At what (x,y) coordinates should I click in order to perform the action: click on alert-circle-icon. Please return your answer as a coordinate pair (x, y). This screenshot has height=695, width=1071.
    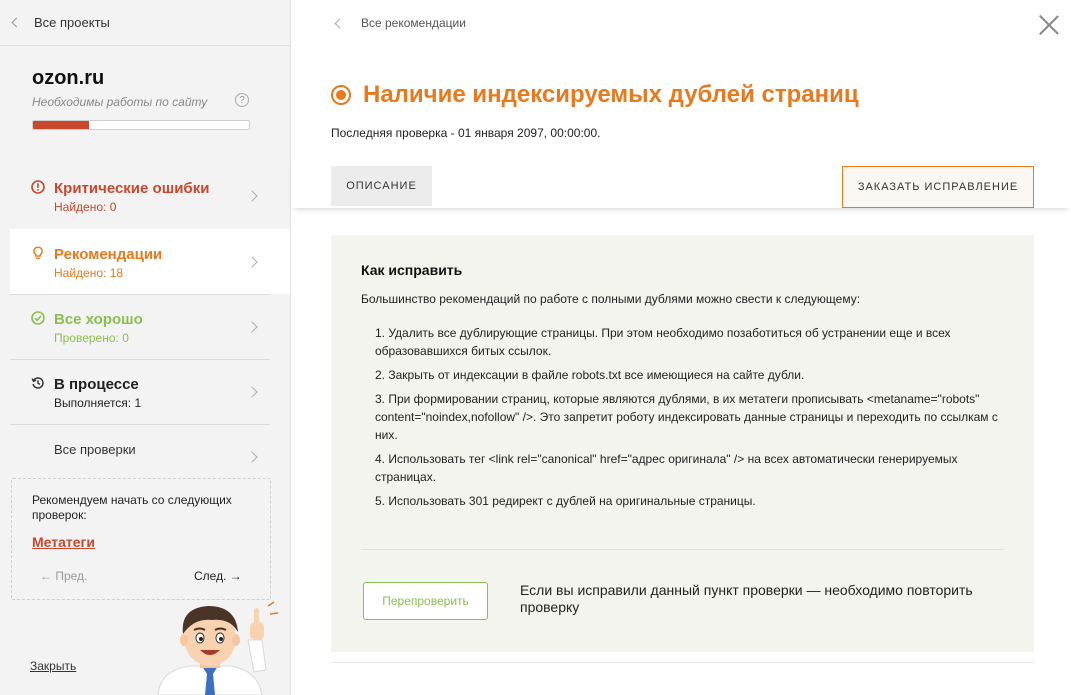
    Looking at the image, I should click on (38, 187).